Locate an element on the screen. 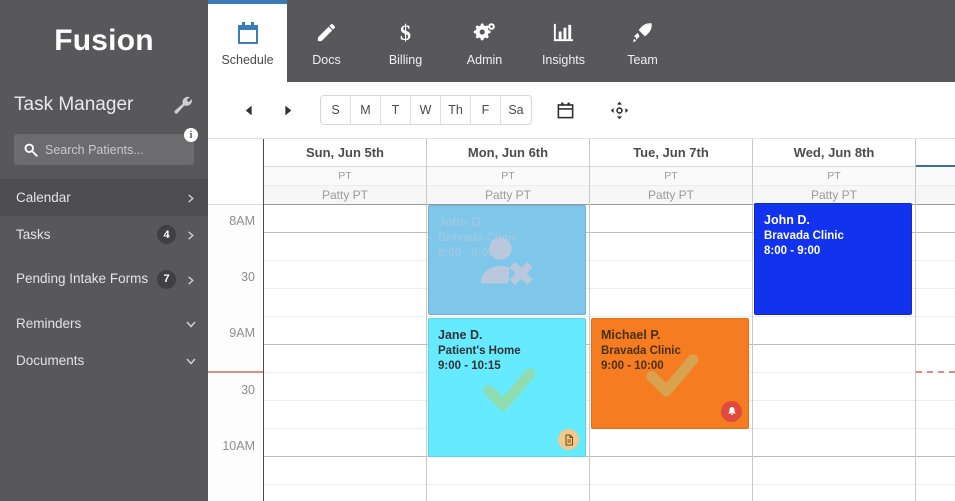 Image resolution: width=955 pixels, height=501 pixels. time-label: 30 is located at coordinates (248, 390).